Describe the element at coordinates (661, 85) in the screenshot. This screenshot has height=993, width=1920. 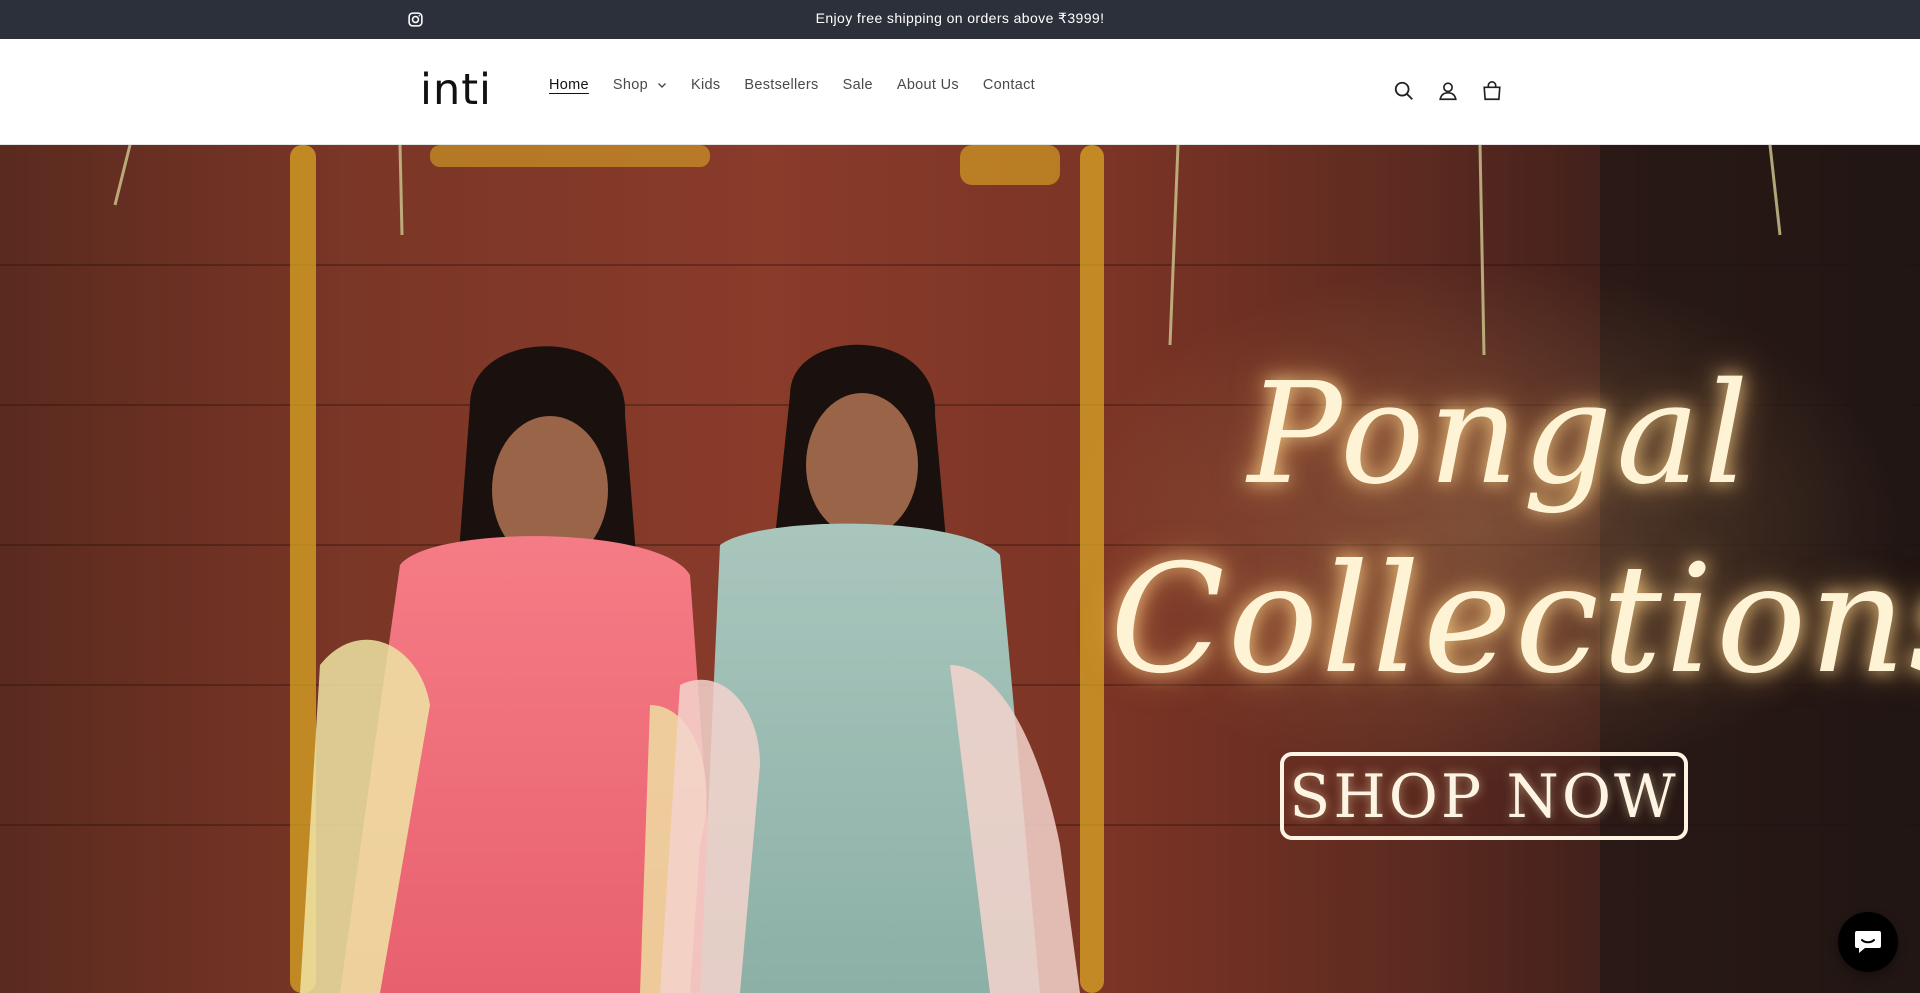
I see `chevron-down-icon` at that location.